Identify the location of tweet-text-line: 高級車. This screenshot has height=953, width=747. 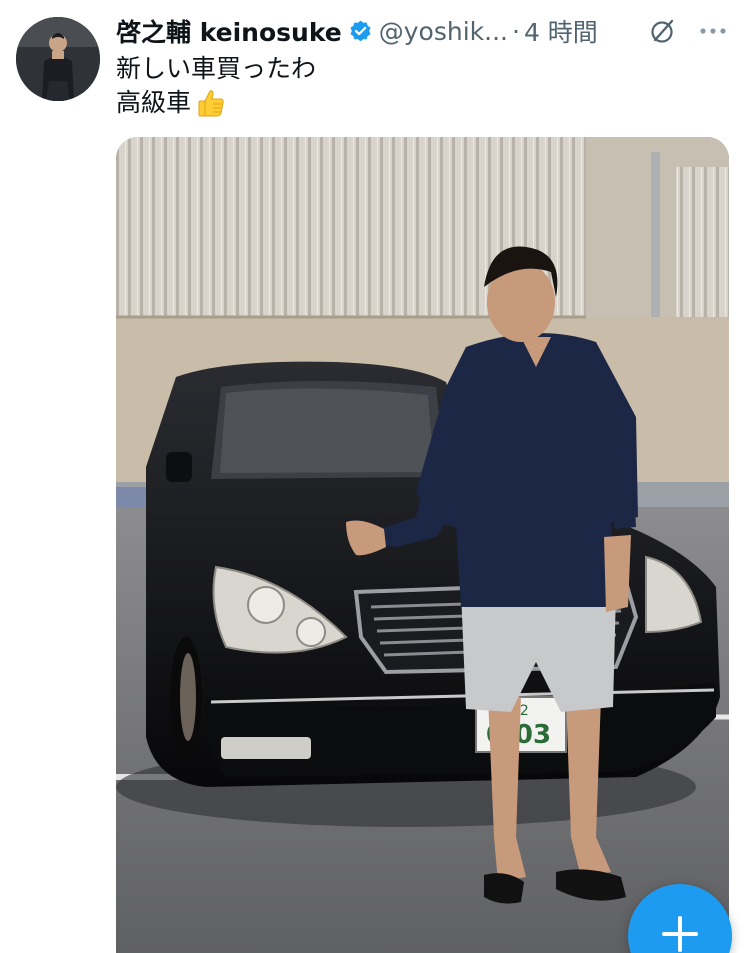
(216, 103).